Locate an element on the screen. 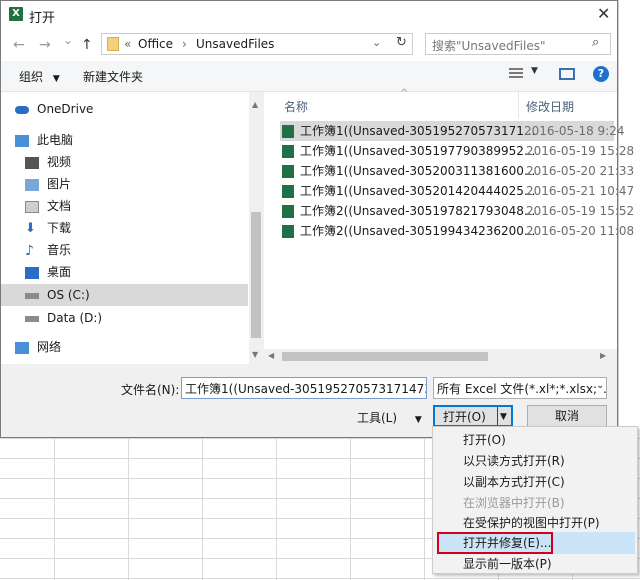 This screenshot has height=580, width=640. menu-item-open-in-browser: 在浏览器中打开(B) is located at coordinates (514, 503).